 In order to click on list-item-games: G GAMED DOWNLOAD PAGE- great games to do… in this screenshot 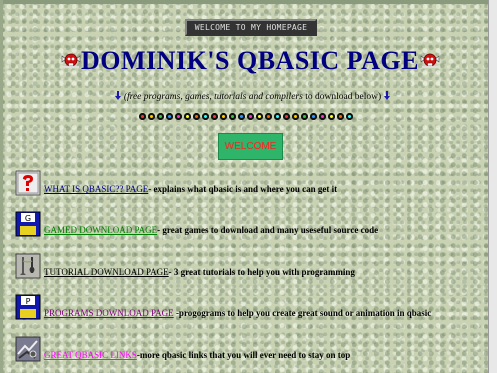, I will do `click(196, 224)`.